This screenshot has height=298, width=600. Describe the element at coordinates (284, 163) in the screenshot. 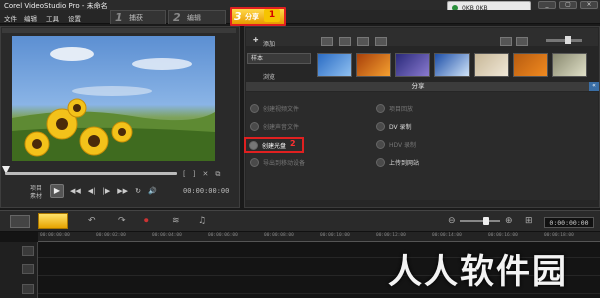

I see `option-label: 导出到移动设备` at that location.